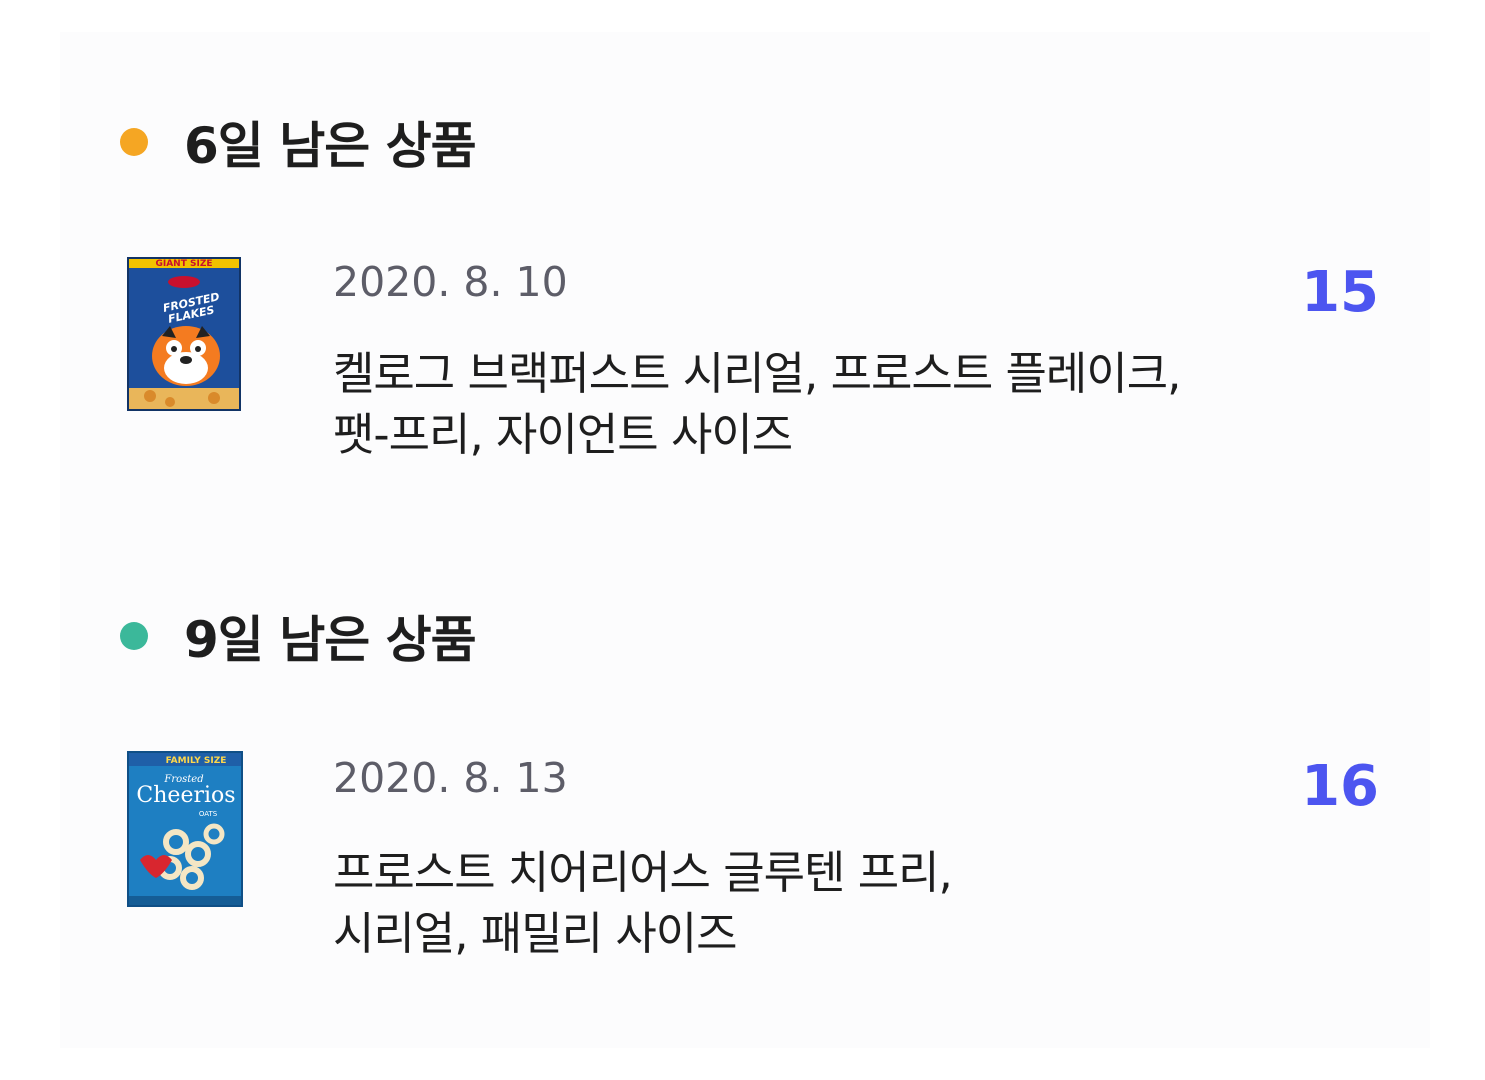  What do you see at coordinates (183, 264) in the screenshot?
I see `svg-text: GIANT SIZE` at bounding box center [183, 264].